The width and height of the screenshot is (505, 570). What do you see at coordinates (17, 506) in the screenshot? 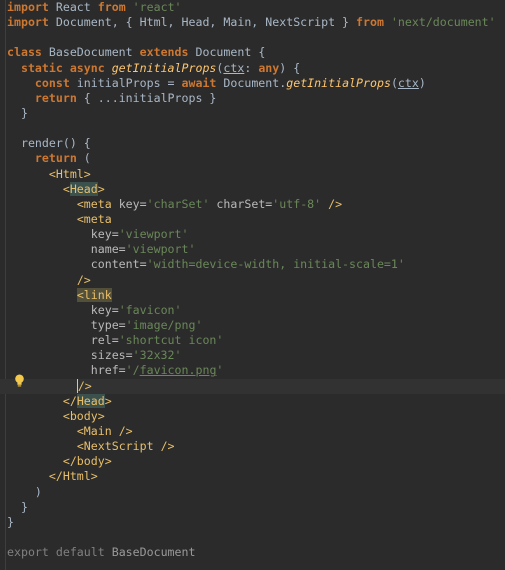
I see `code-token: }` at bounding box center [17, 506].